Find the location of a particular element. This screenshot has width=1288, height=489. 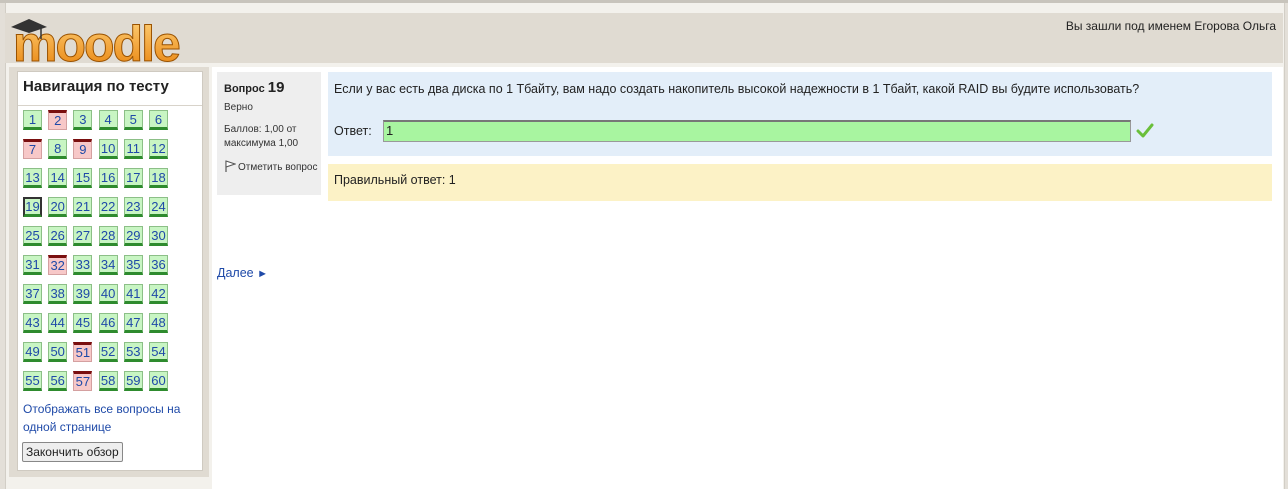

question-nav-button-15: 15 is located at coordinates (83, 178).